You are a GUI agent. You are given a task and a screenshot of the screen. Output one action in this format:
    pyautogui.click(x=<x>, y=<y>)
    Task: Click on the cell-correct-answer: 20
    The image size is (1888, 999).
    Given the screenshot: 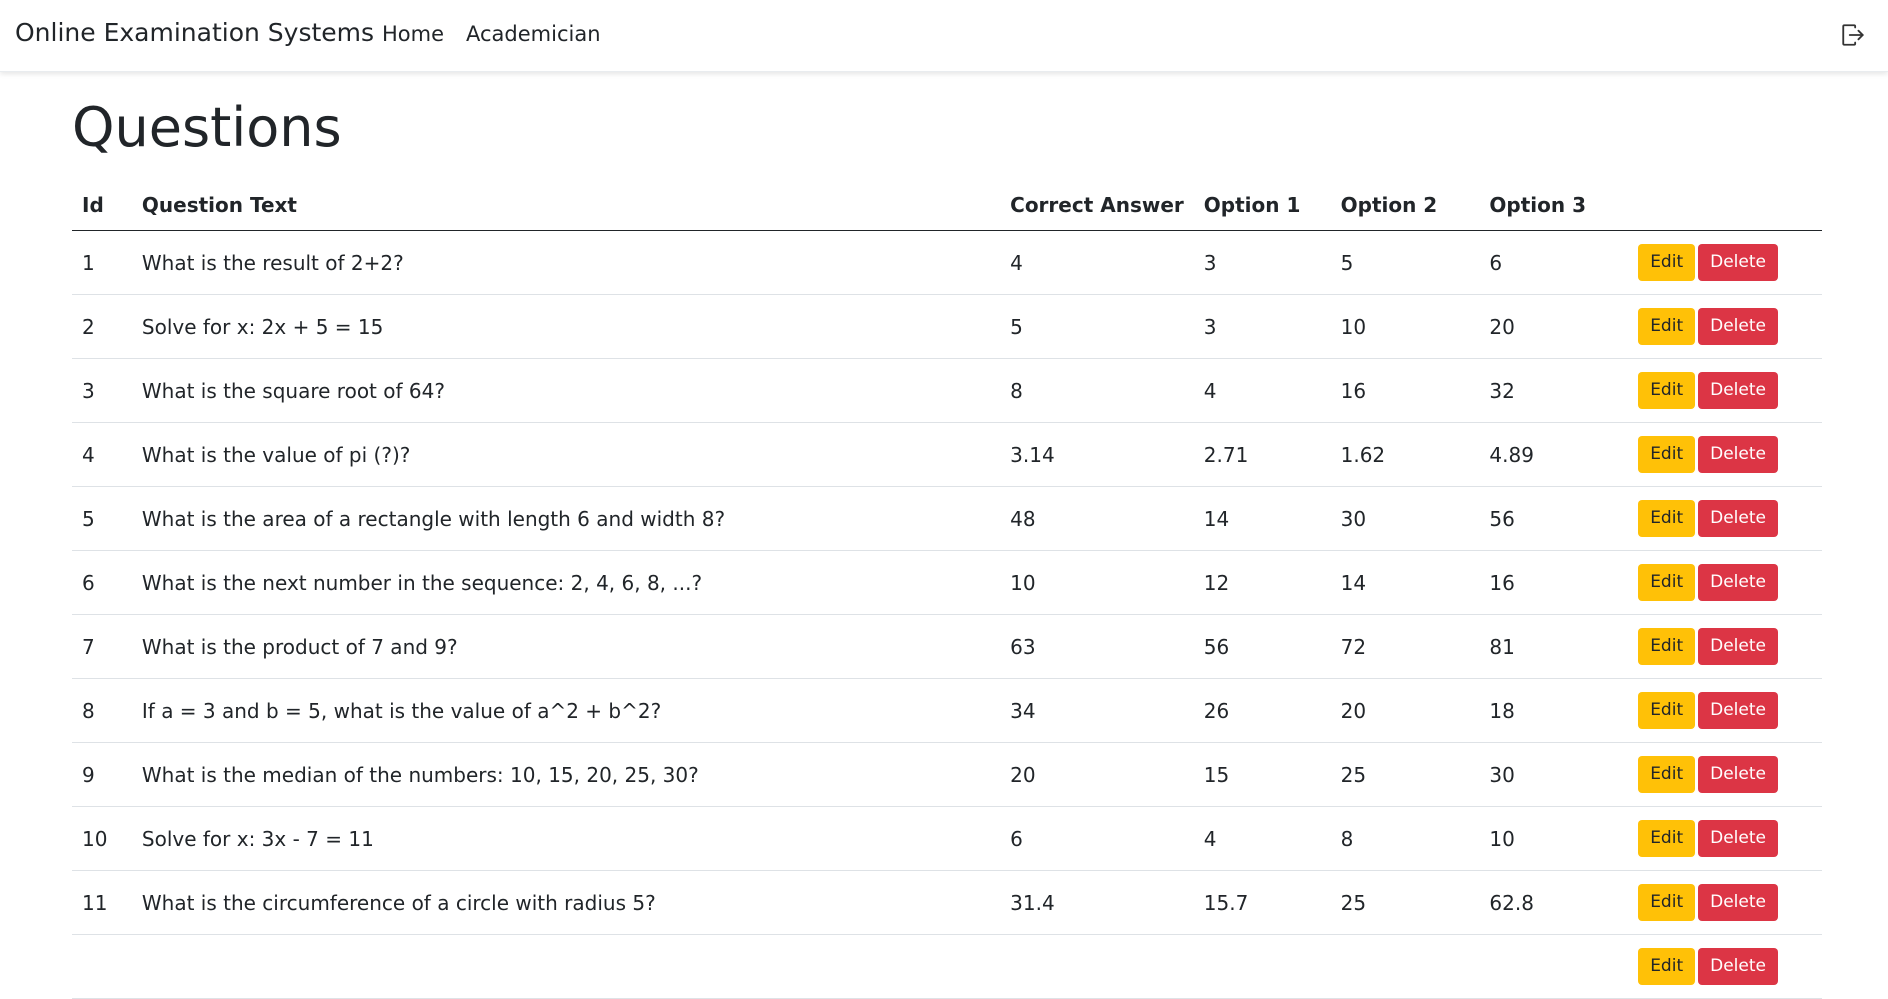 What is the action you would take?
    pyautogui.click(x=1097, y=775)
    